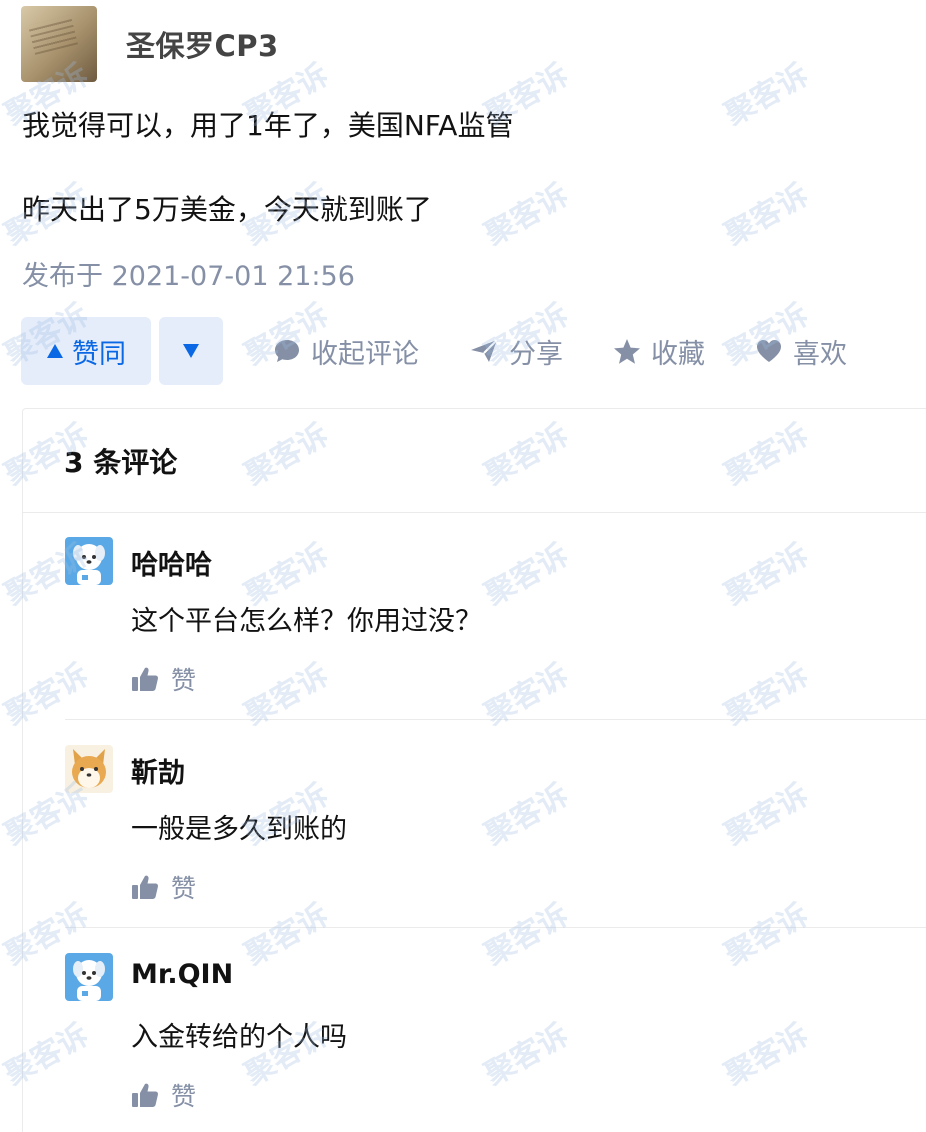  What do you see at coordinates (171, 562) in the screenshot?
I see `comment-author: 哈哈哈` at bounding box center [171, 562].